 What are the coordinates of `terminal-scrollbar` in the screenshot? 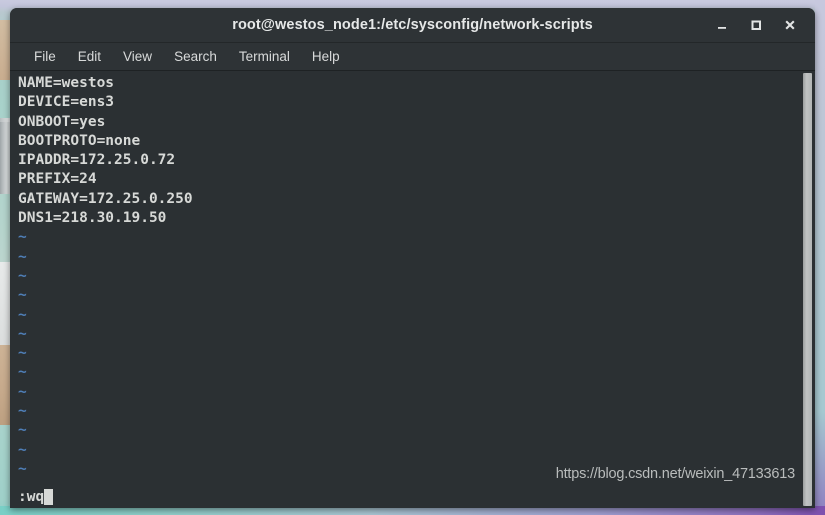 It's located at (807, 289).